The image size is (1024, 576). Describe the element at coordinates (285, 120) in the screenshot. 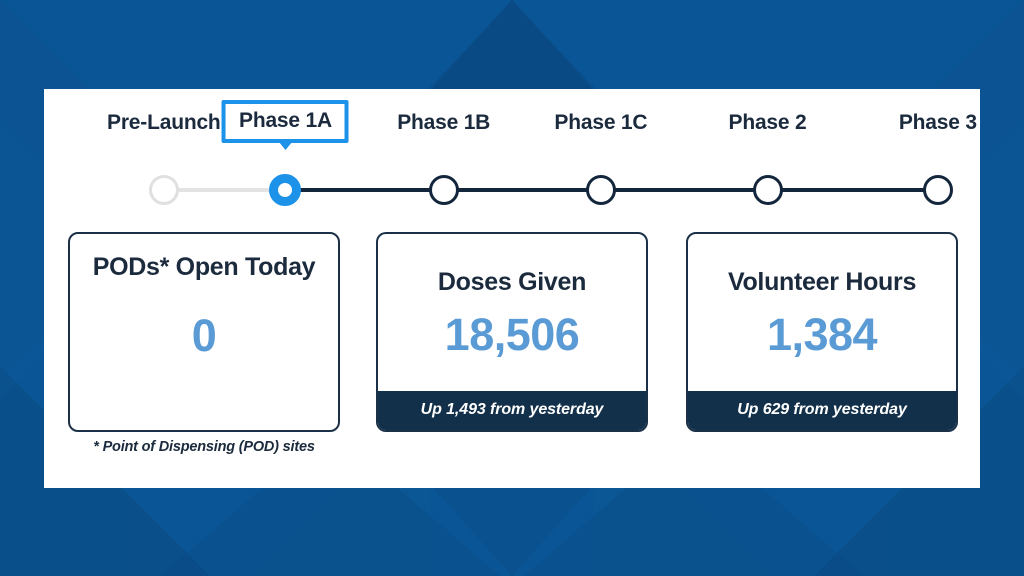

I see `phase-label-text: Phase 1A` at that location.